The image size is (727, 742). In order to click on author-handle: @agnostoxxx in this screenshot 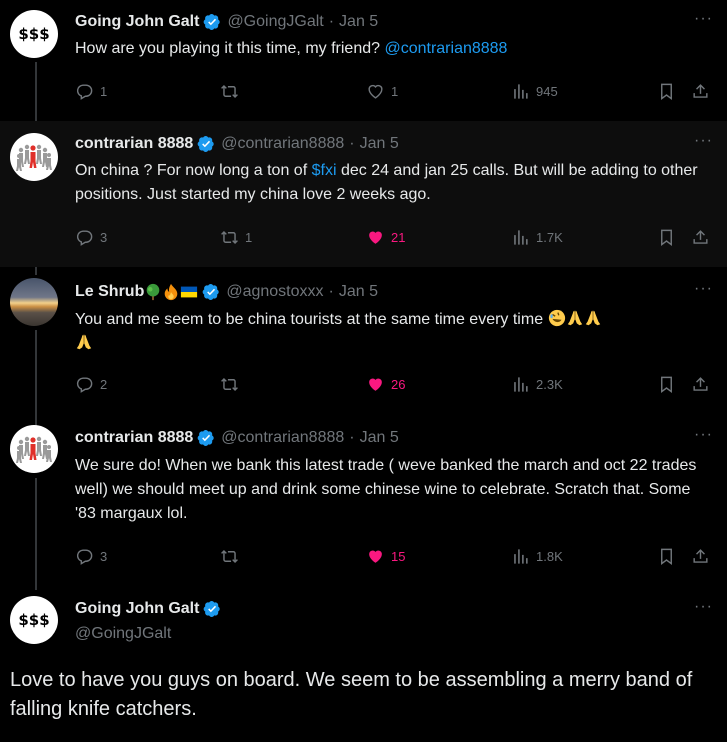, I will do `click(274, 292)`.